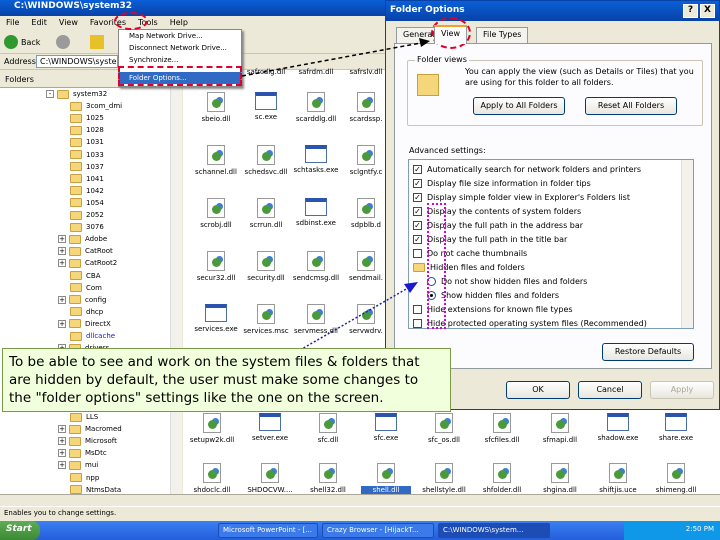  Describe the element at coordinates (20, 530) in the screenshot. I see `start-button: Start` at that location.